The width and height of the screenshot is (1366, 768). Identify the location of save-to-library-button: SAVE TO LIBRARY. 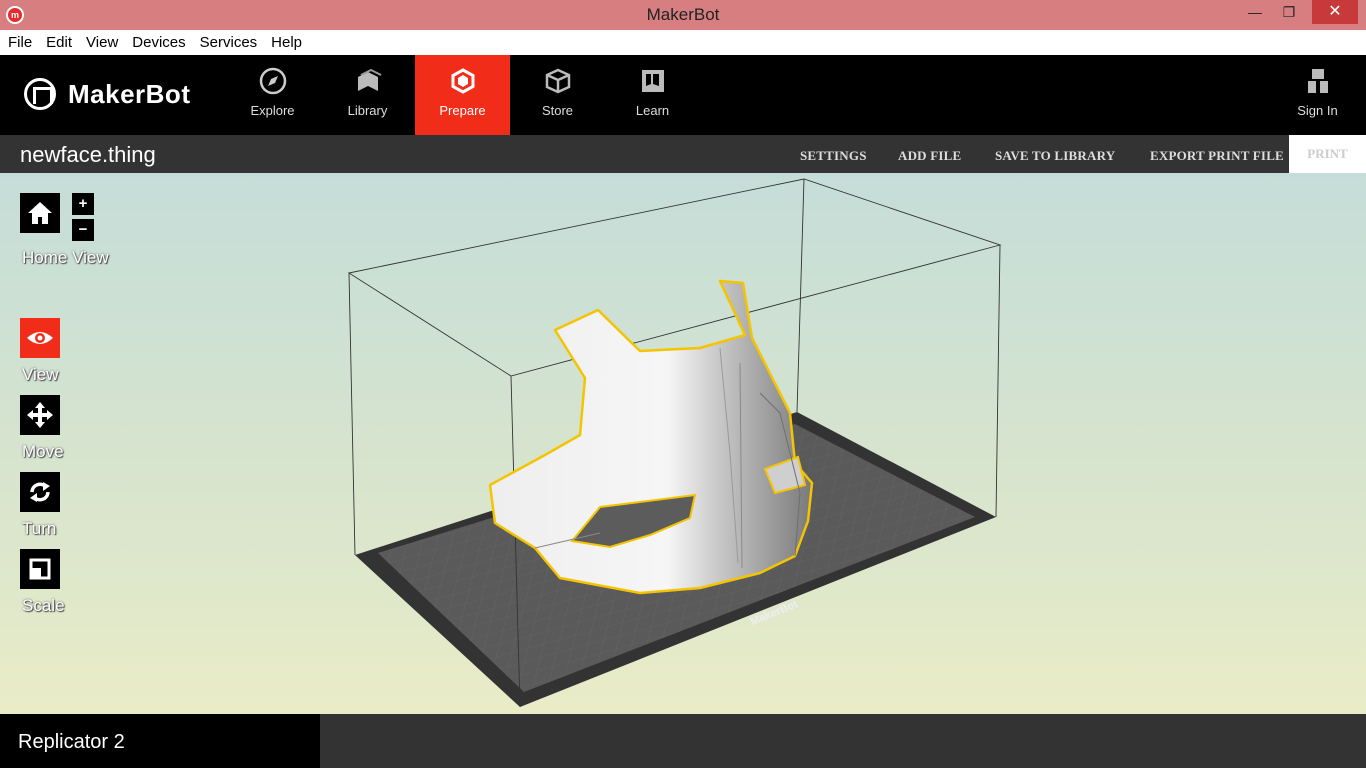
(1055, 156).